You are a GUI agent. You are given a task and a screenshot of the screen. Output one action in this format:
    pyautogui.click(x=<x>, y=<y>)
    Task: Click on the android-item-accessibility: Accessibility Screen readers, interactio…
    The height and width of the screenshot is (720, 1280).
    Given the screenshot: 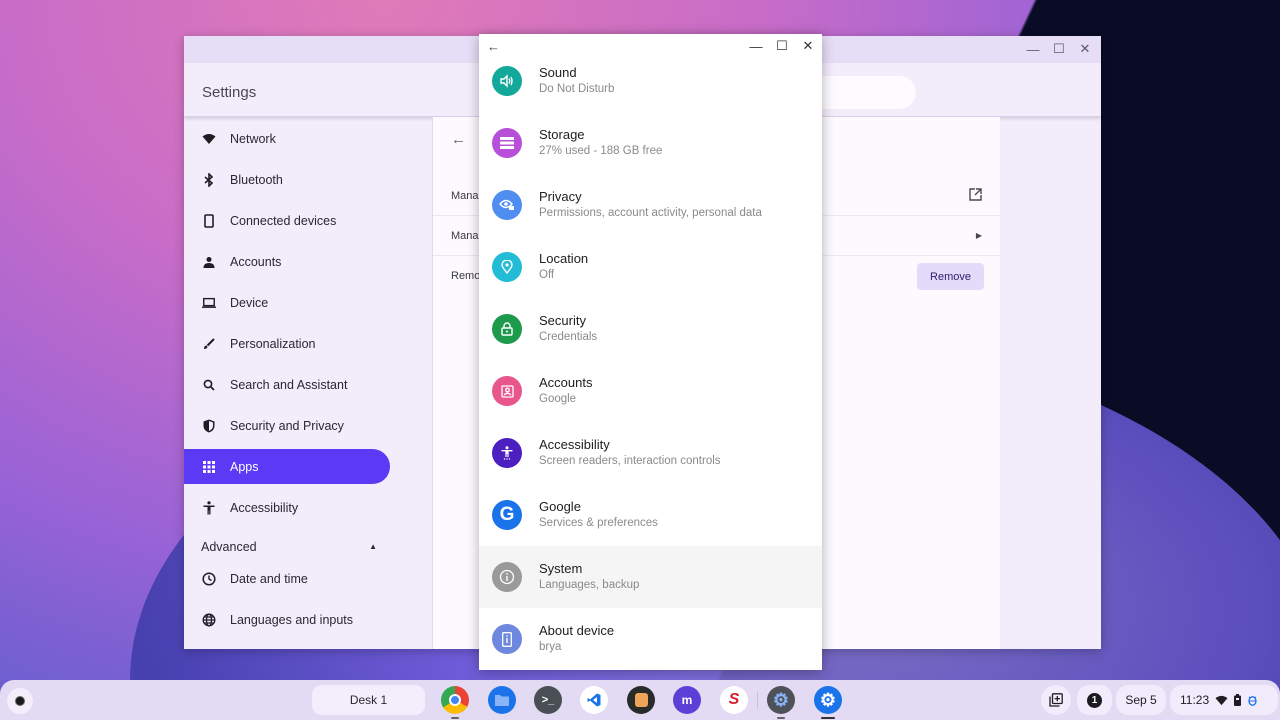 What is the action you would take?
    pyautogui.click(x=650, y=453)
    